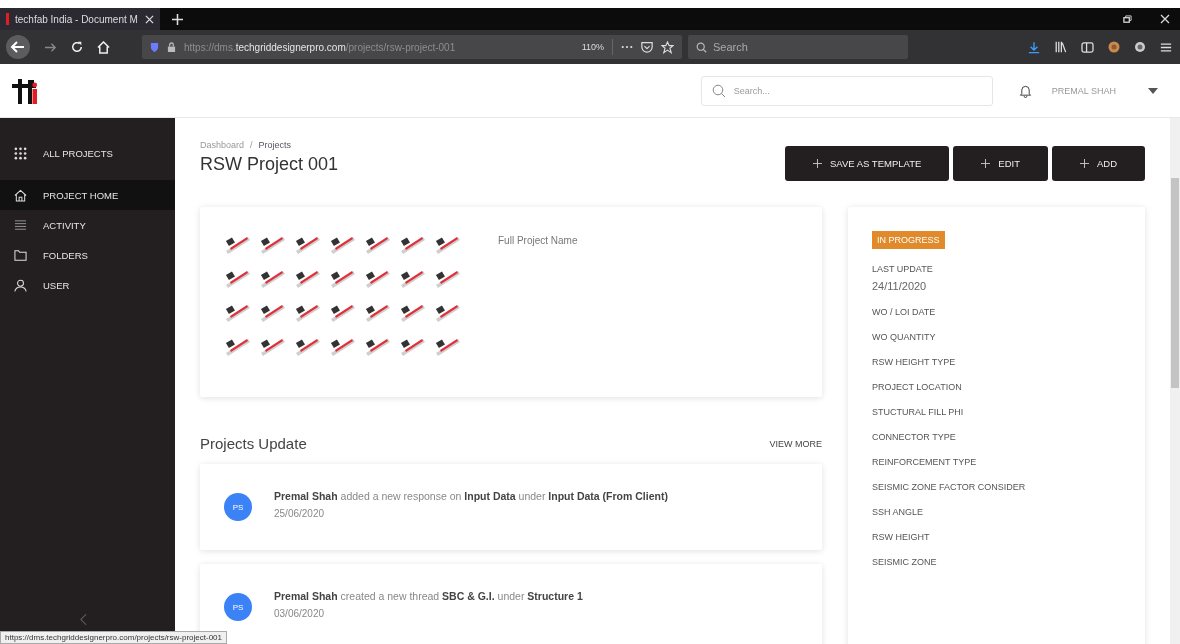 The width and height of the screenshot is (1180, 644). I want to click on action-button: ADD, so click(1098, 163).